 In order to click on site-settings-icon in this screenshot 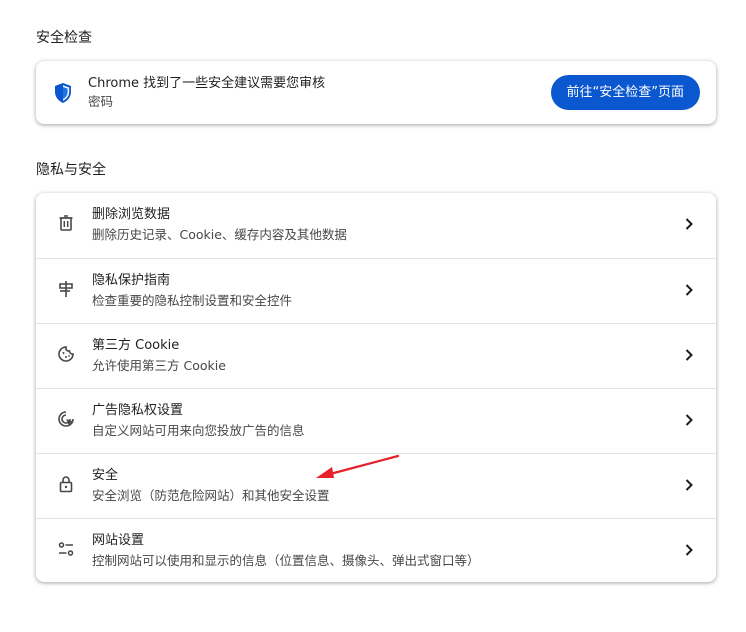, I will do `click(66, 549)`.